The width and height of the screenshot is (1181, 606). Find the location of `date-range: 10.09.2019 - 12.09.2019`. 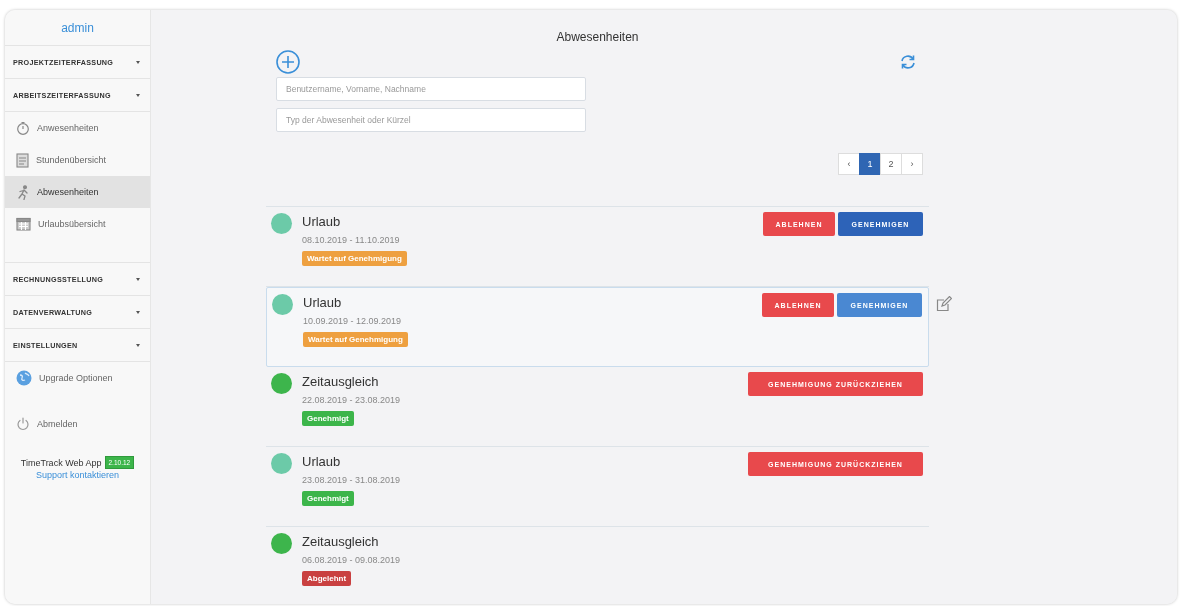

date-range: 10.09.2019 - 12.09.2019 is located at coordinates (352, 321).